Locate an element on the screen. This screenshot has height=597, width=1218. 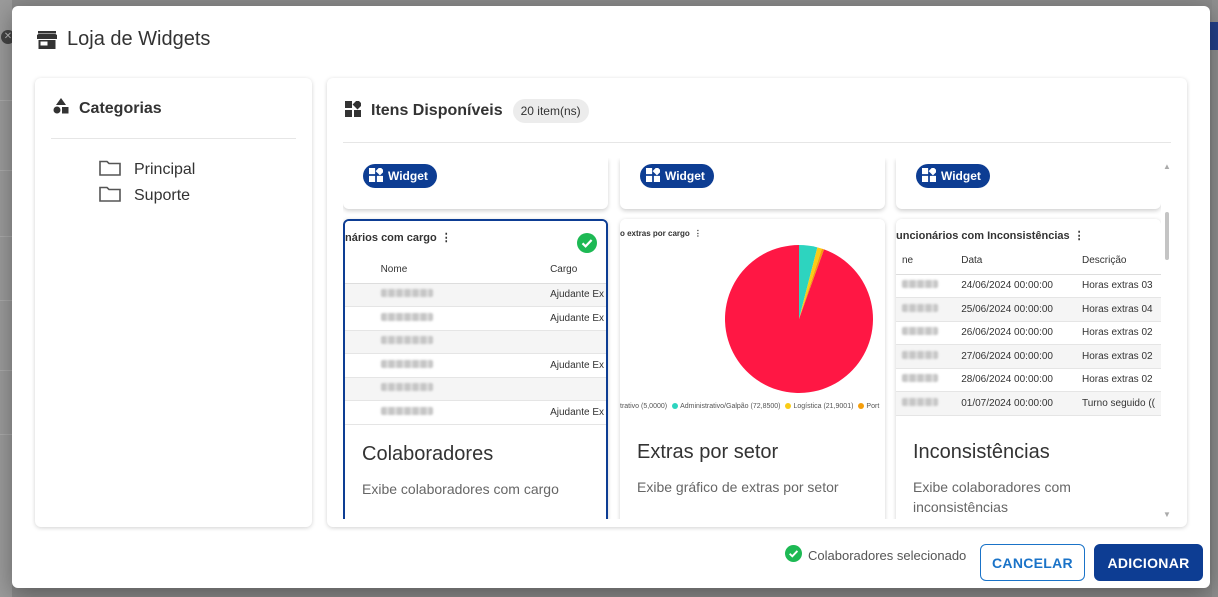
page-backdrop-right is located at coordinates (1215, 298).